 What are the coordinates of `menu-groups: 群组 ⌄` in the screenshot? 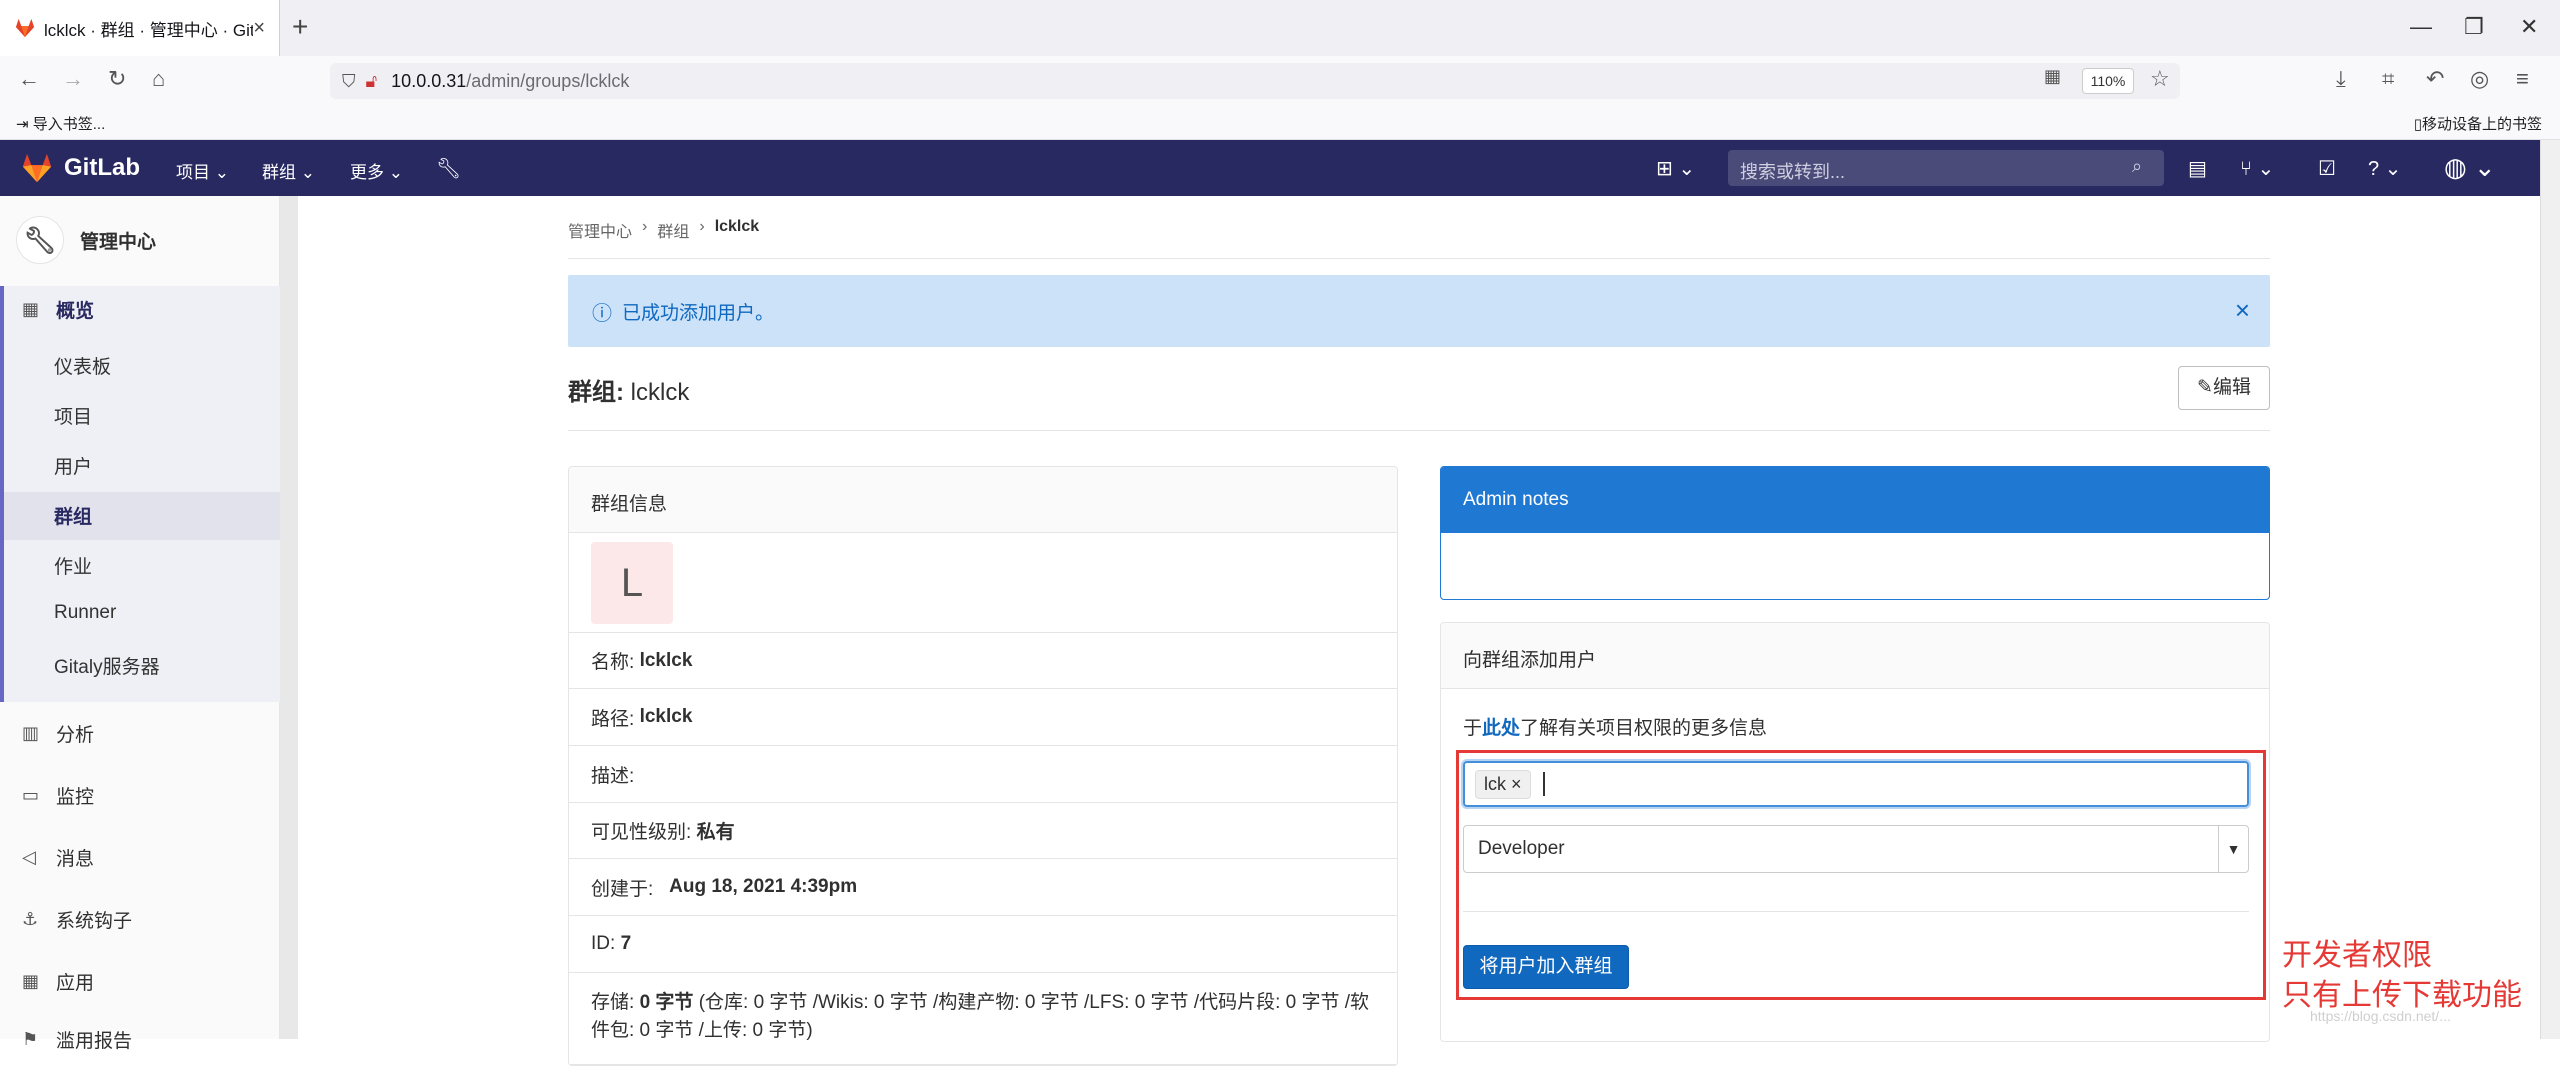 It's located at (288, 170).